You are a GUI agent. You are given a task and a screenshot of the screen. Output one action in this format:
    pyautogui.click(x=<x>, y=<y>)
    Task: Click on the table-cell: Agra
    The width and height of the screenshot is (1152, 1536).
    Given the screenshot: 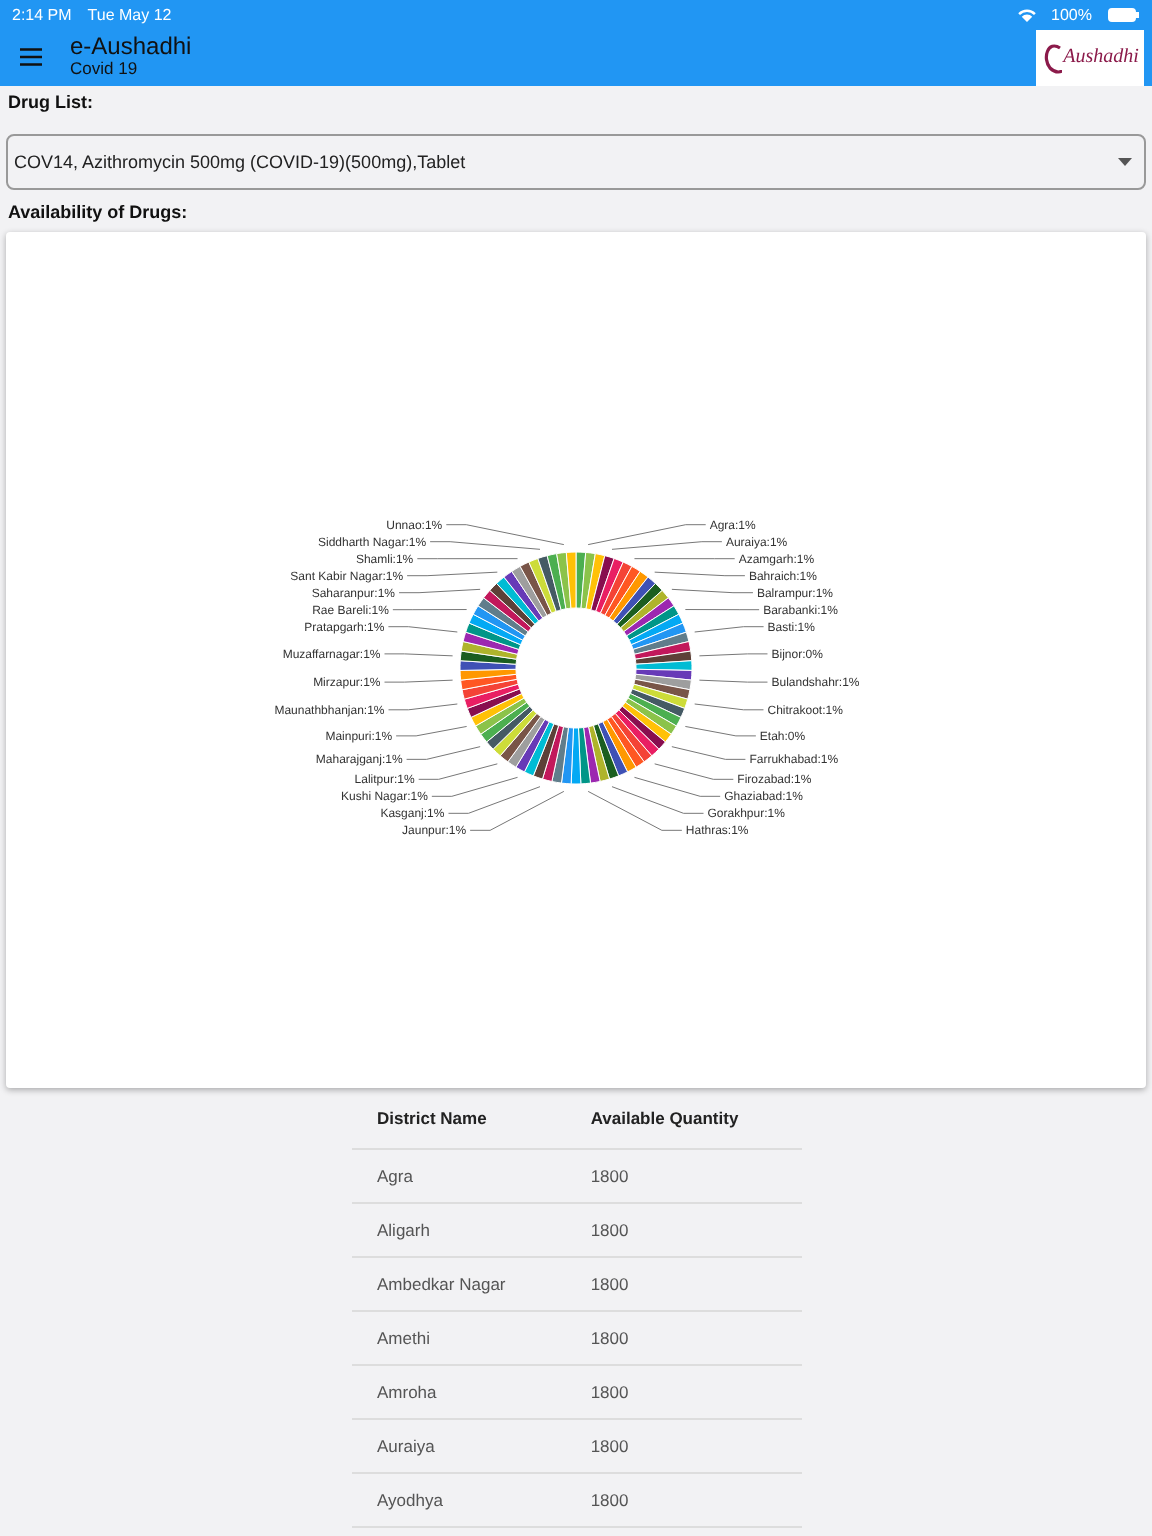 What is the action you would take?
    pyautogui.click(x=458, y=1176)
    